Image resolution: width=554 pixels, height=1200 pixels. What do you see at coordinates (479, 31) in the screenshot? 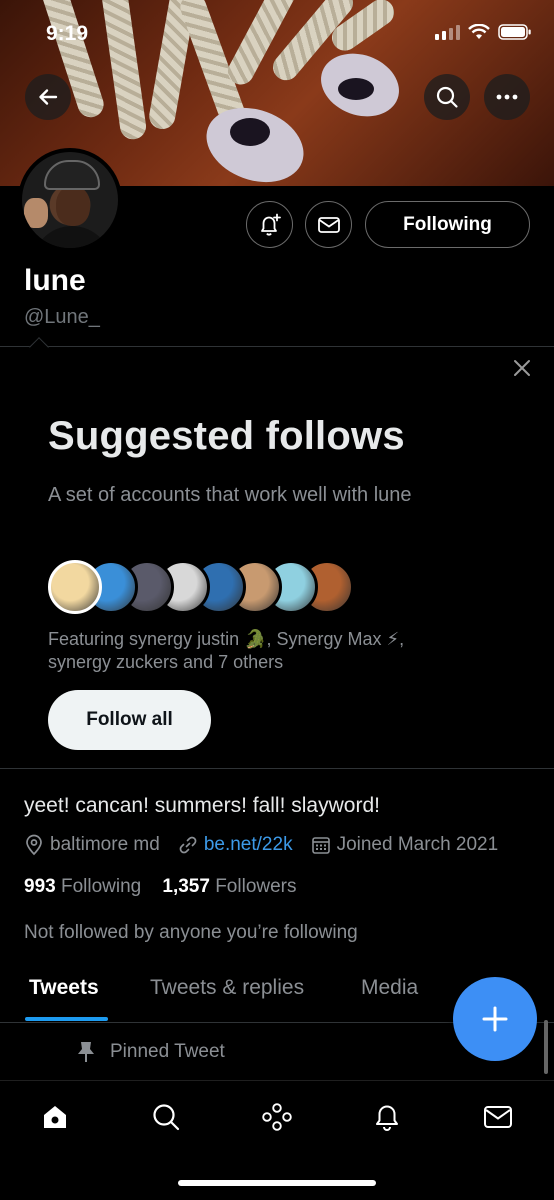
I see `wifi-icon` at bounding box center [479, 31].